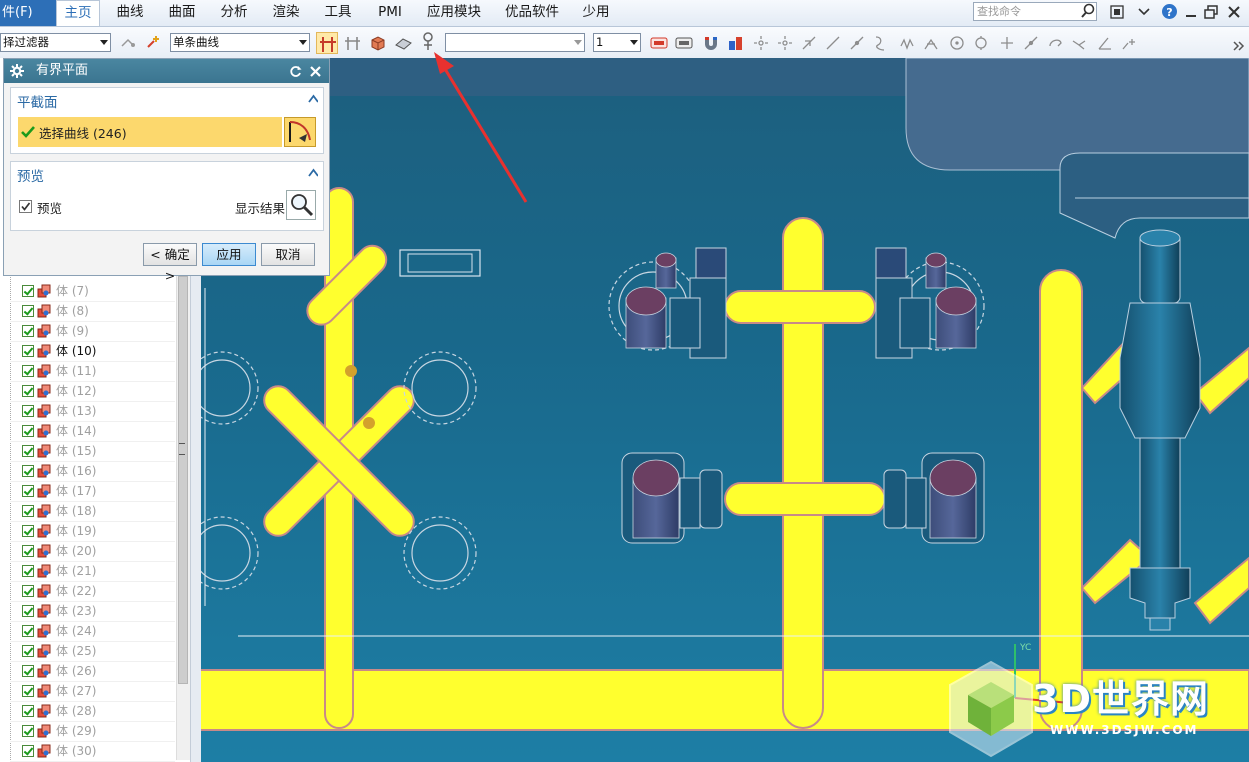  What do you see at coordinates (128, 43) in the screenshot?
I see `snap-icon` at bounding box center [128, 43].